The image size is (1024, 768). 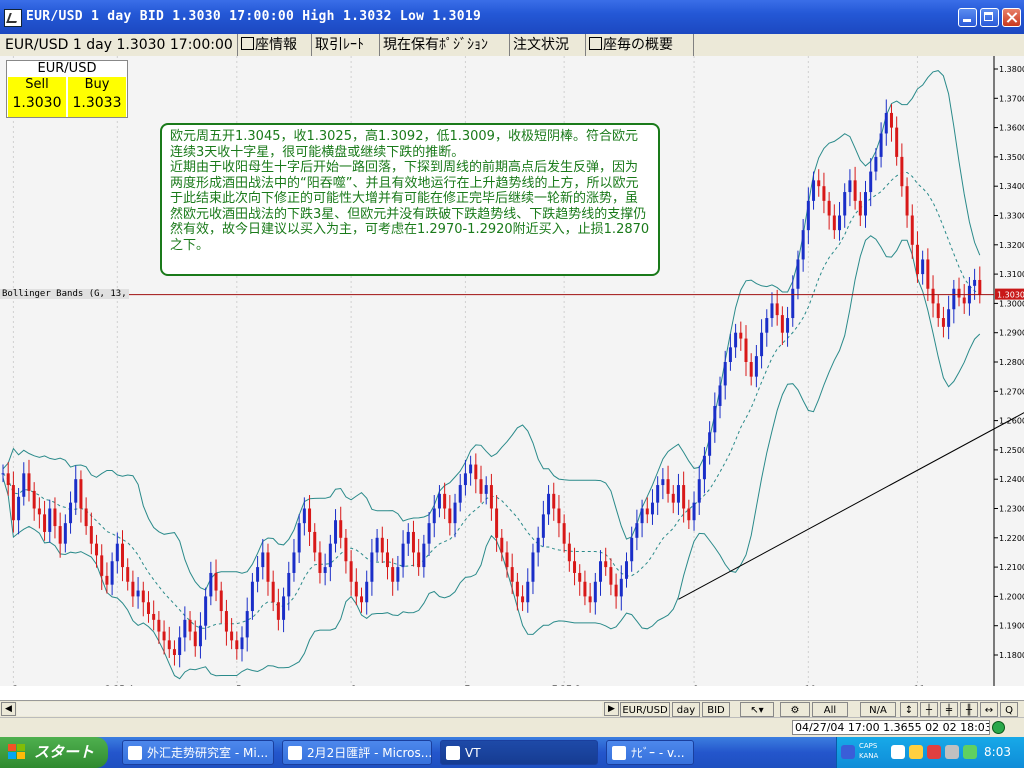 What do you see at coordinates (1011, 479) in the screenshot?
I see `y-tick-label: 1.2400` at bounding box center [1011, 479].